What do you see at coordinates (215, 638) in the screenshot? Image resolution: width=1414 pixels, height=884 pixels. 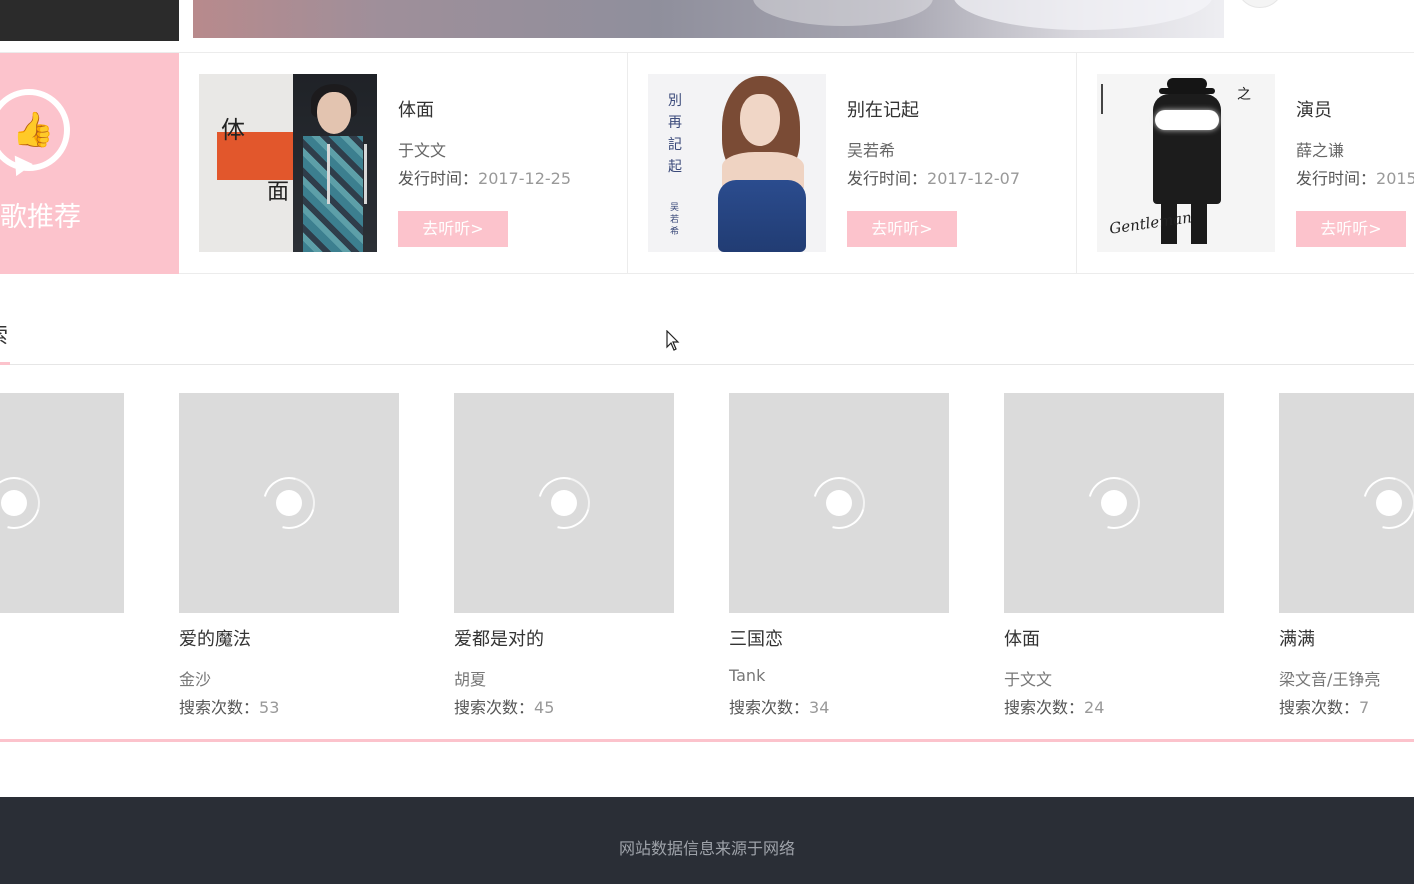 I see `song-title: 爱的魔法` at bounding box center [215, 638].